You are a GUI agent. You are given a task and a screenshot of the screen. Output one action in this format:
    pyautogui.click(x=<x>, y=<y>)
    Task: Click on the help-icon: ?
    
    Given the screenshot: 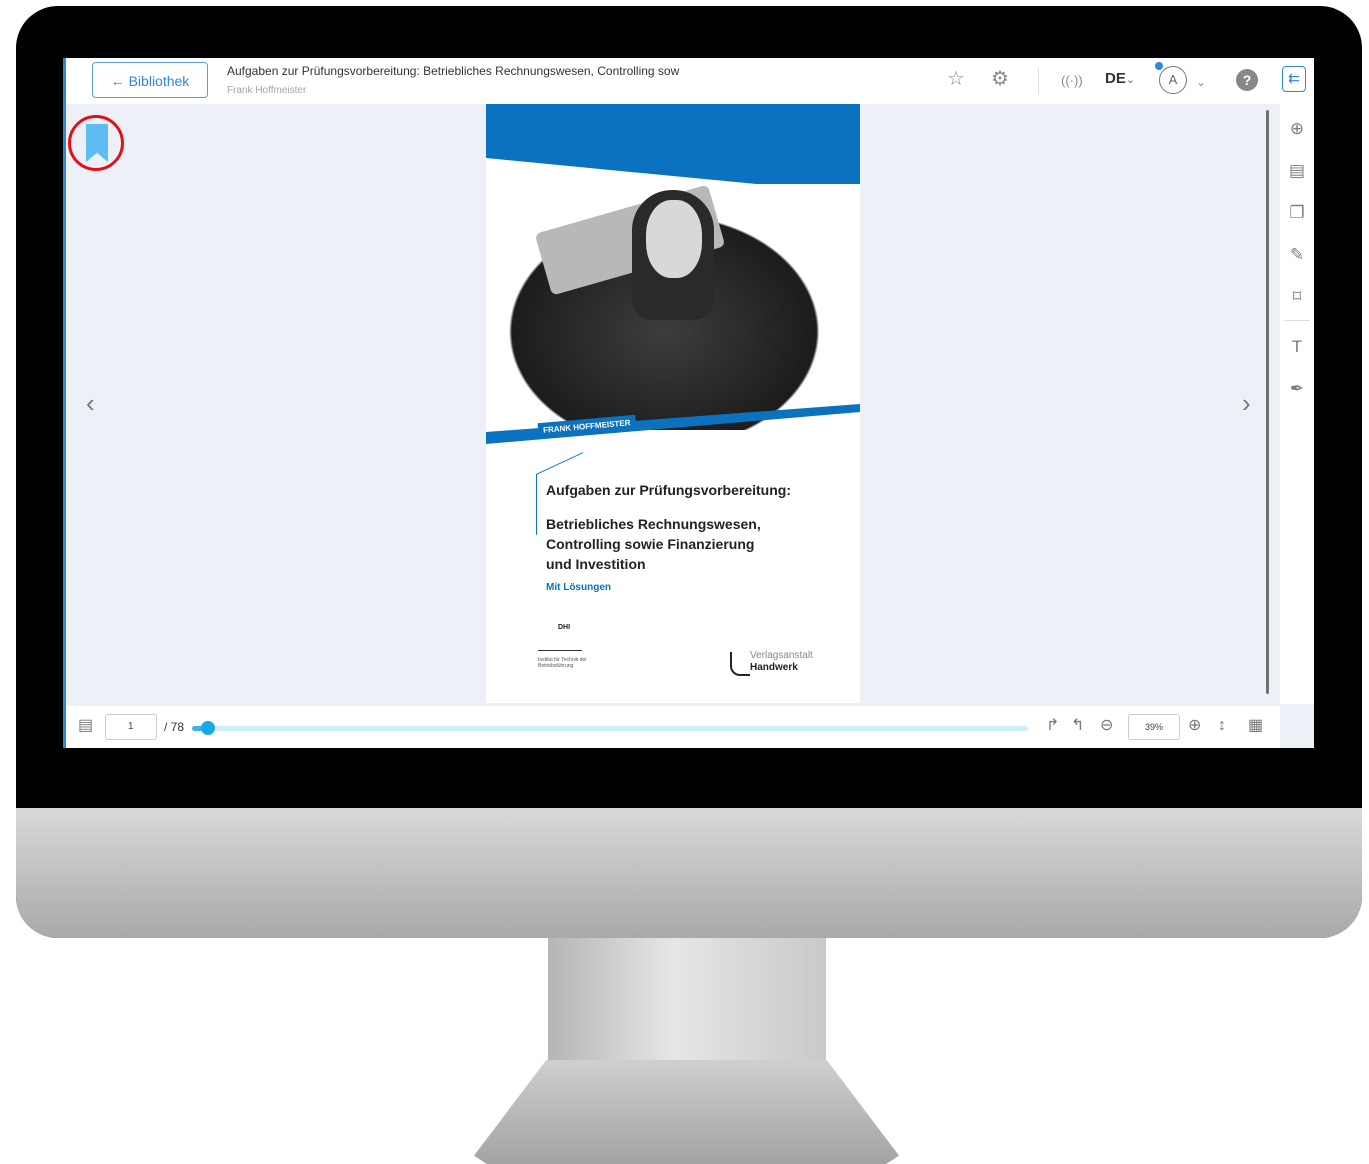 What is the action you would take?
    pyautogui.click(x=1247, y=80)
    